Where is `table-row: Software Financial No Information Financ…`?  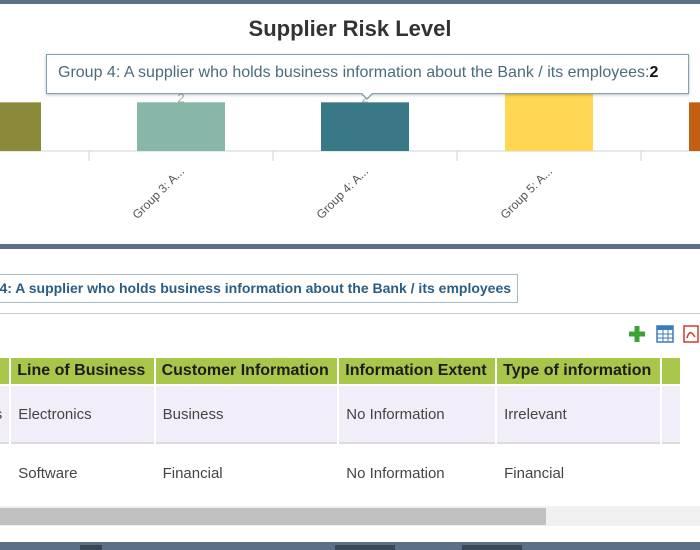
table-row: Software Financial No Information Financ… is located at coordinates (340, 473).